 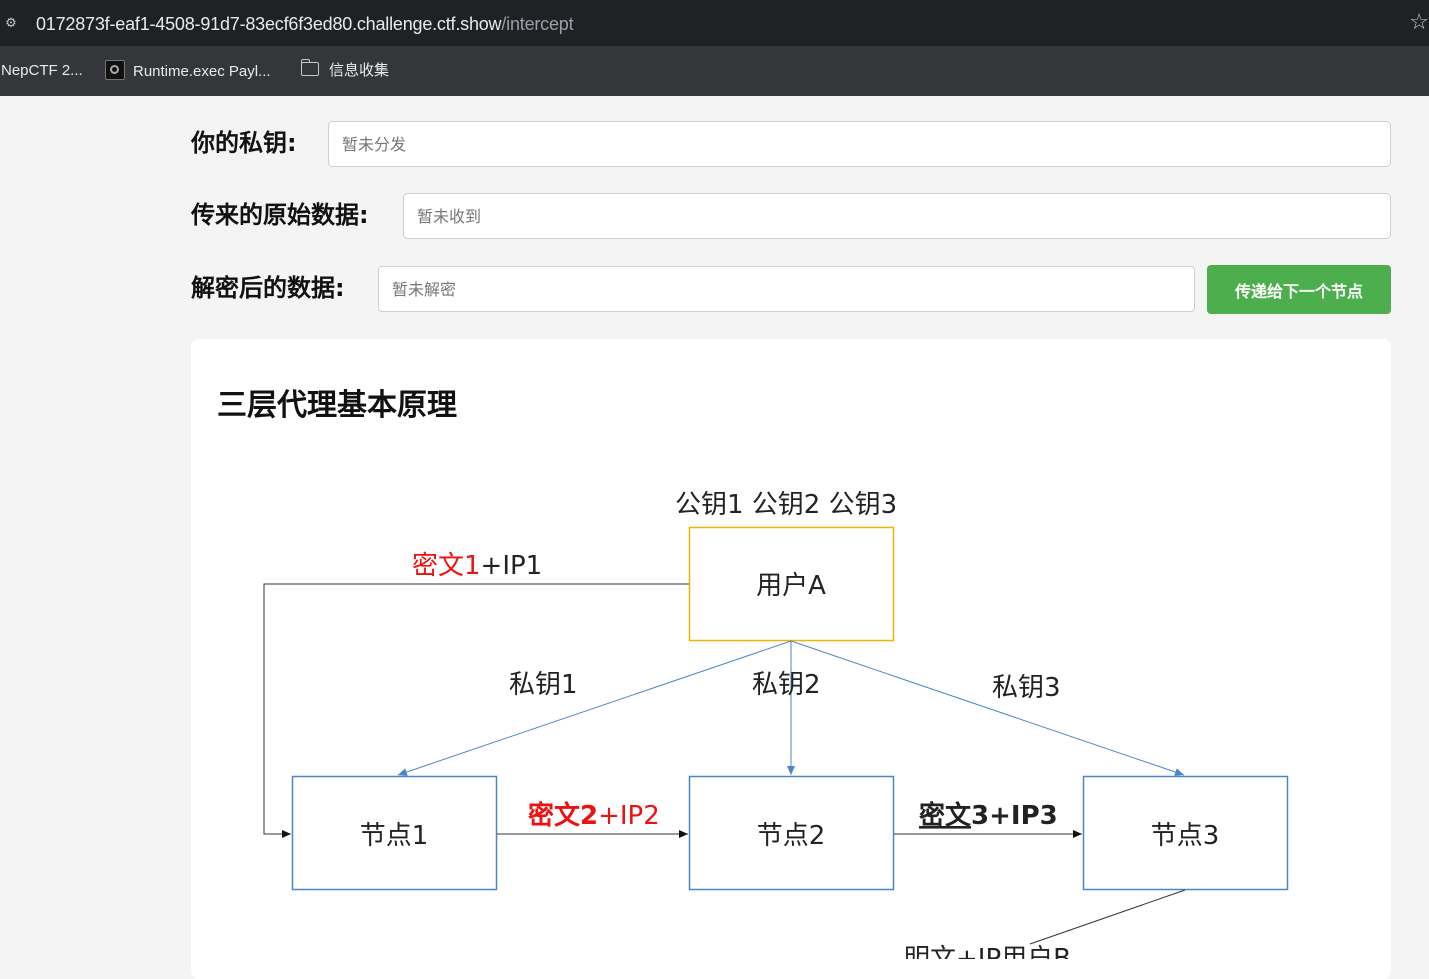 What do you see at coordinates (594, 708) in the screenshot?
I see `priv1-line` at bounding box center [594, 708].